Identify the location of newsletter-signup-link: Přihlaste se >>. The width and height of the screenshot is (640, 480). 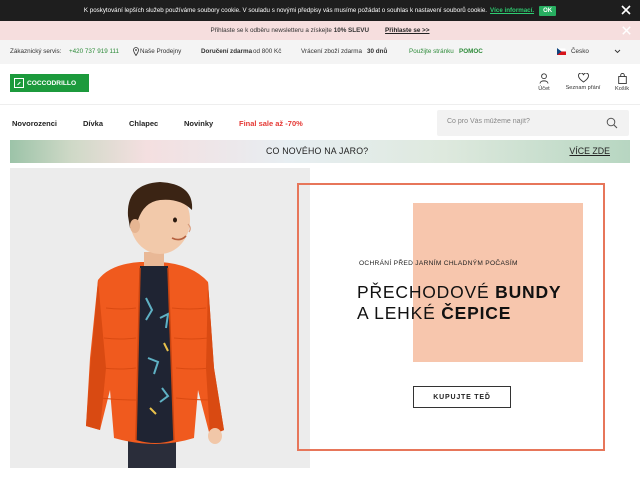
(407, 30).